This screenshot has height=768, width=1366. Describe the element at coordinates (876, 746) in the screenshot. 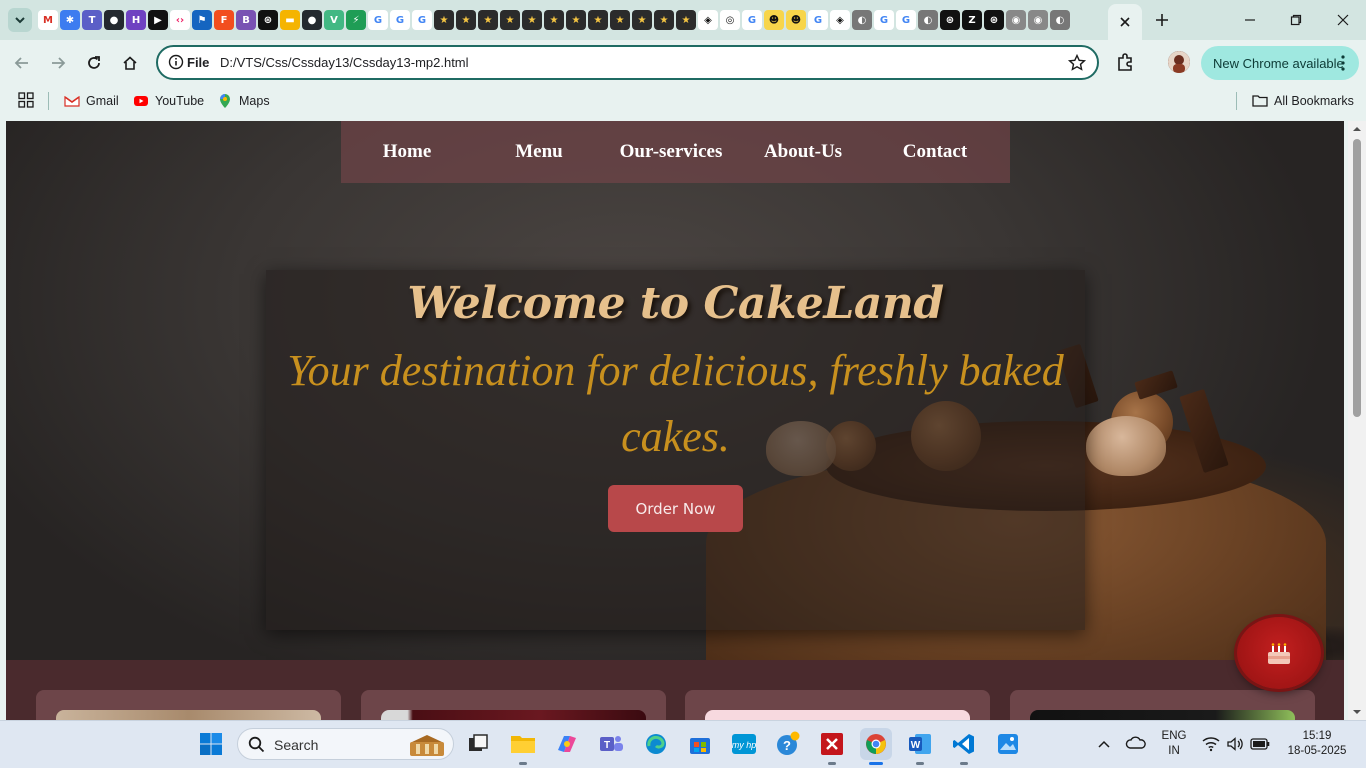

I see `chrome-button` at that location.